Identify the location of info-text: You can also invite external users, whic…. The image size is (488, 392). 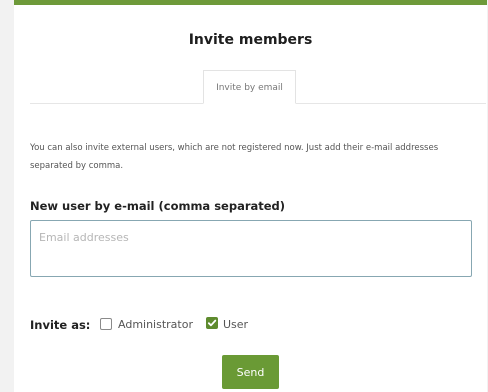
(234, 157).